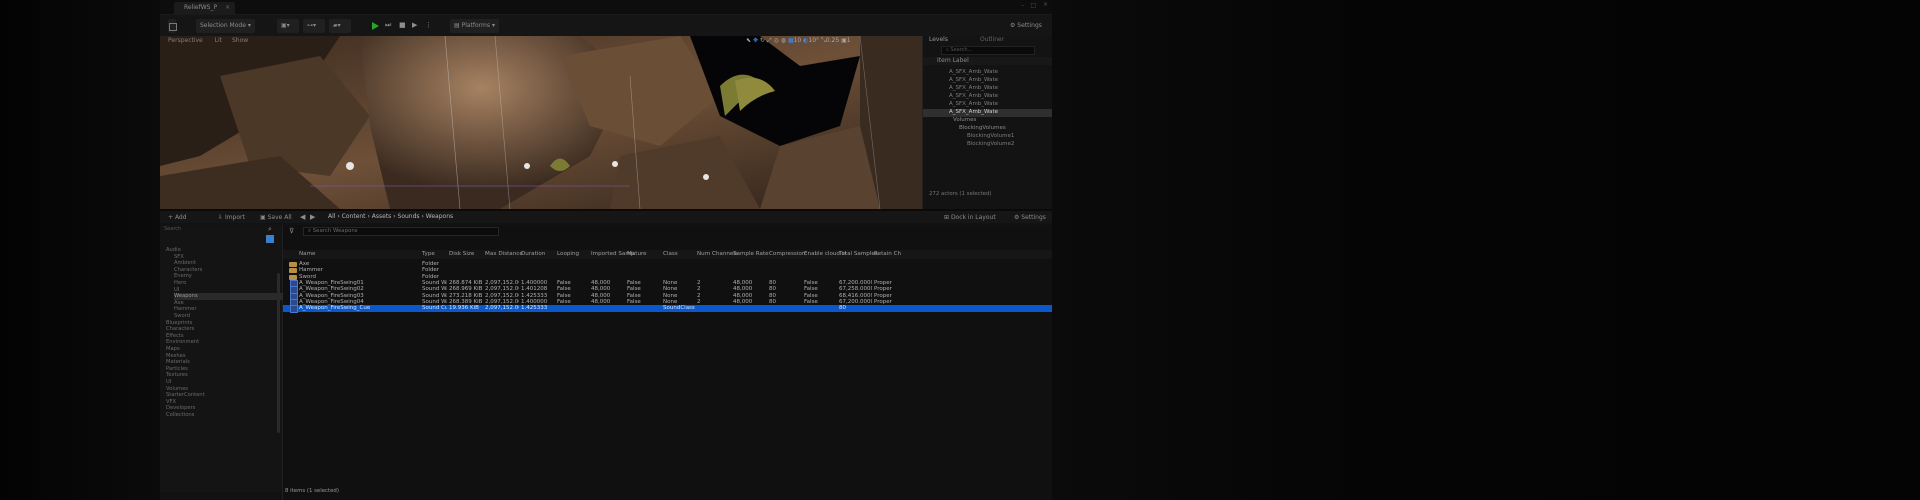 The height and width of the screenshot is (500, 1920). What do you see at coordinates (670, 254) in the screenshot?
I see `column-header-class: Class` at bounding box center [670, 254].